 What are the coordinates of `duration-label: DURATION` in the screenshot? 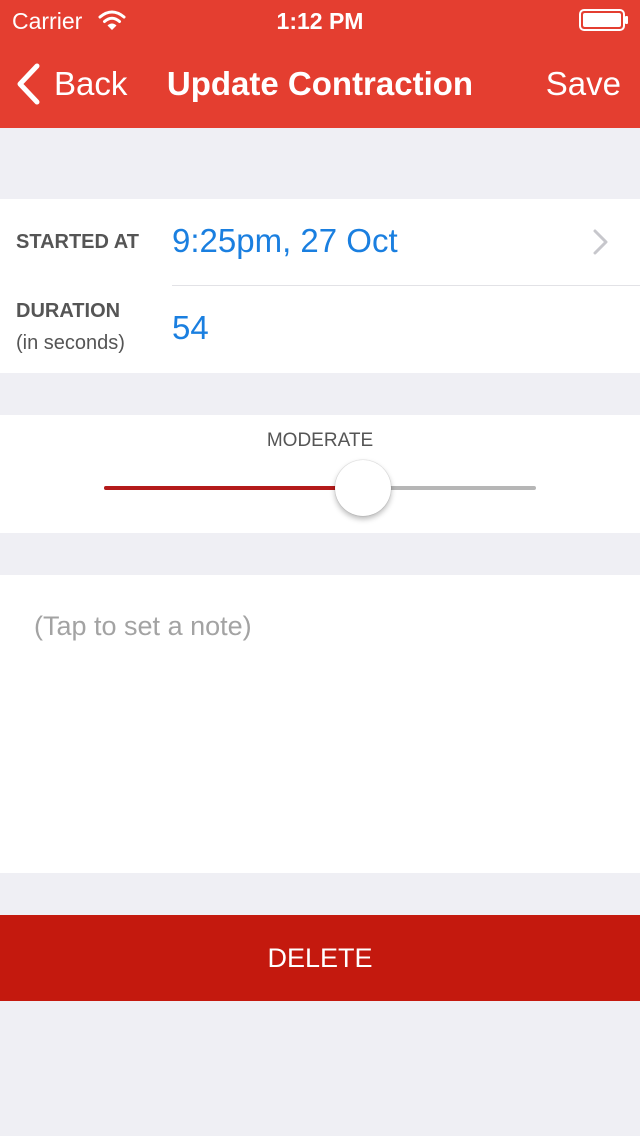 It's located at (68, 311).